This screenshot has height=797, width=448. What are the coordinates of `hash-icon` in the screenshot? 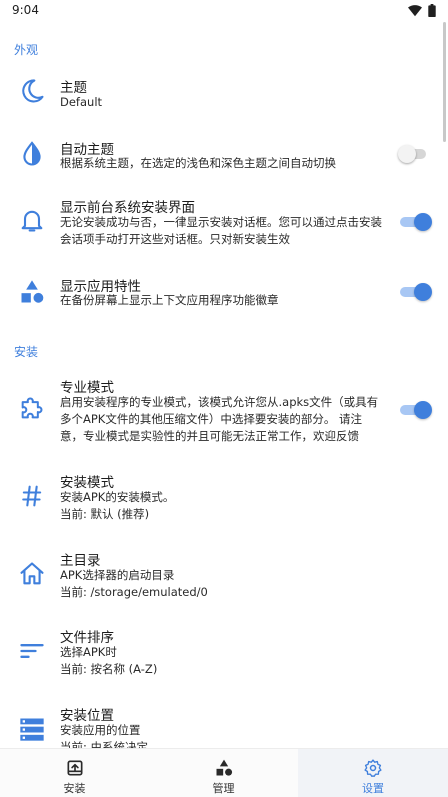 It's located at (32, 496).